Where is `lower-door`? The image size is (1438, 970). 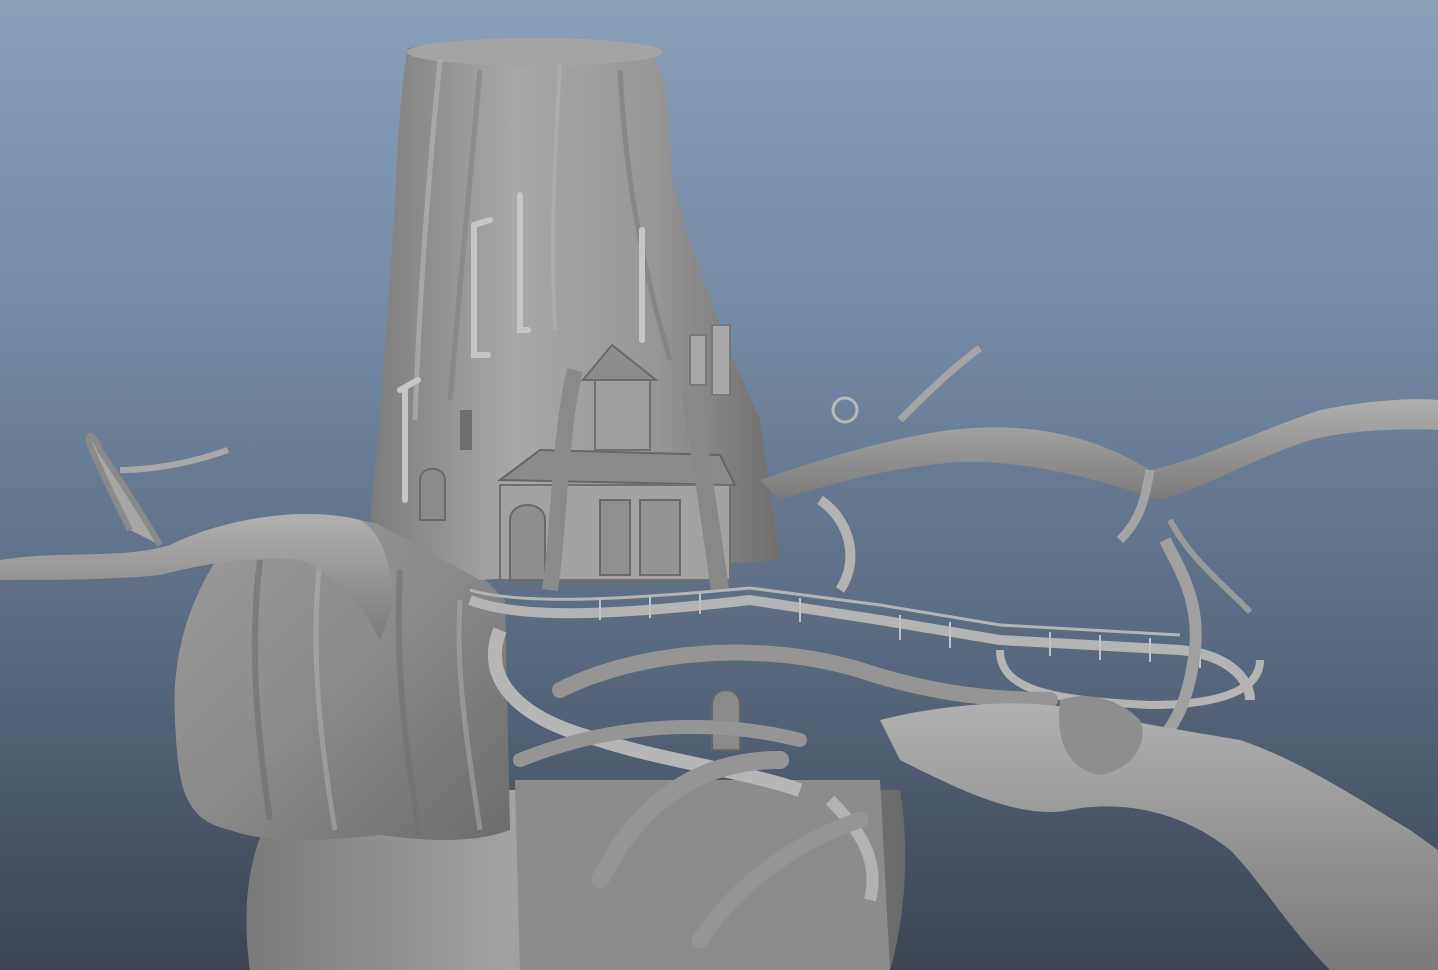
lower-door is located at coordinates (726, 720).